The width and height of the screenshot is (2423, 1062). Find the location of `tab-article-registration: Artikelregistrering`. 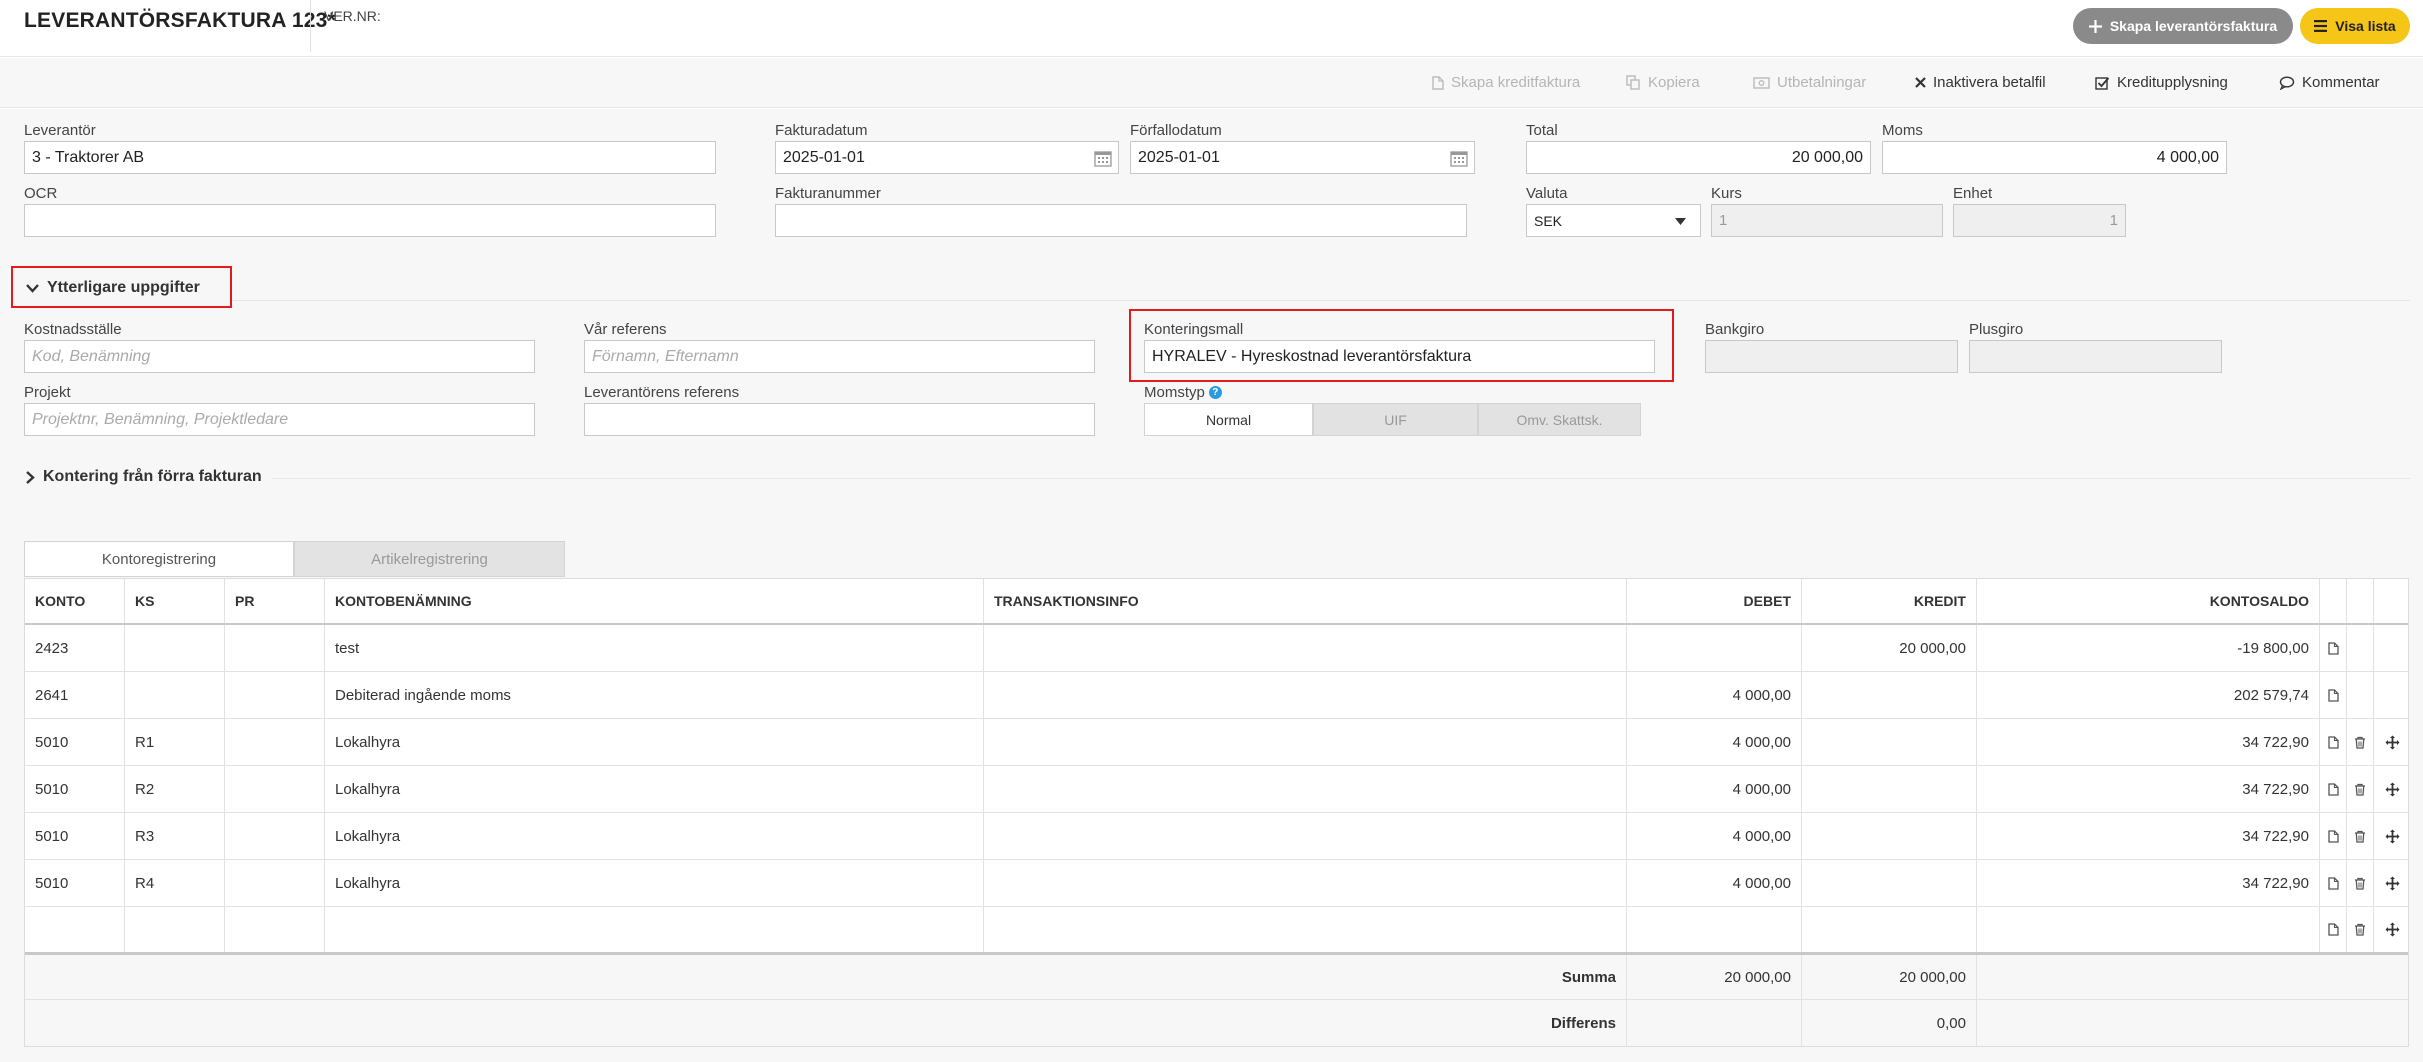

tab-article-registration: Artikelregistrering is located at coordinates (429, 559).